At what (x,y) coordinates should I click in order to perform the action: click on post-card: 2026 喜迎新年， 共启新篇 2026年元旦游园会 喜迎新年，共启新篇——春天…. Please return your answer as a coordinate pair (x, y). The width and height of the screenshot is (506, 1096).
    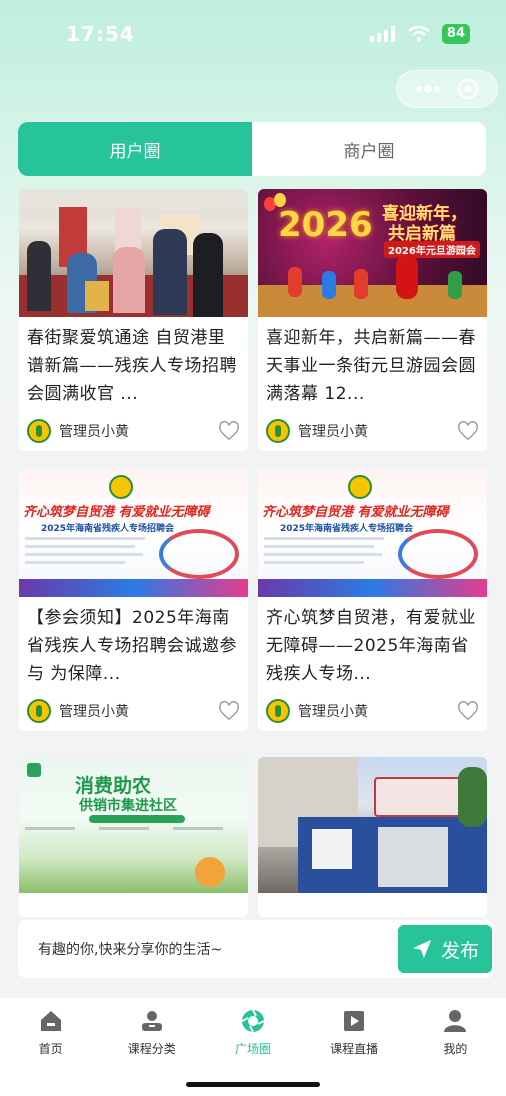
    Looking at the image, I should click on (372, 320).